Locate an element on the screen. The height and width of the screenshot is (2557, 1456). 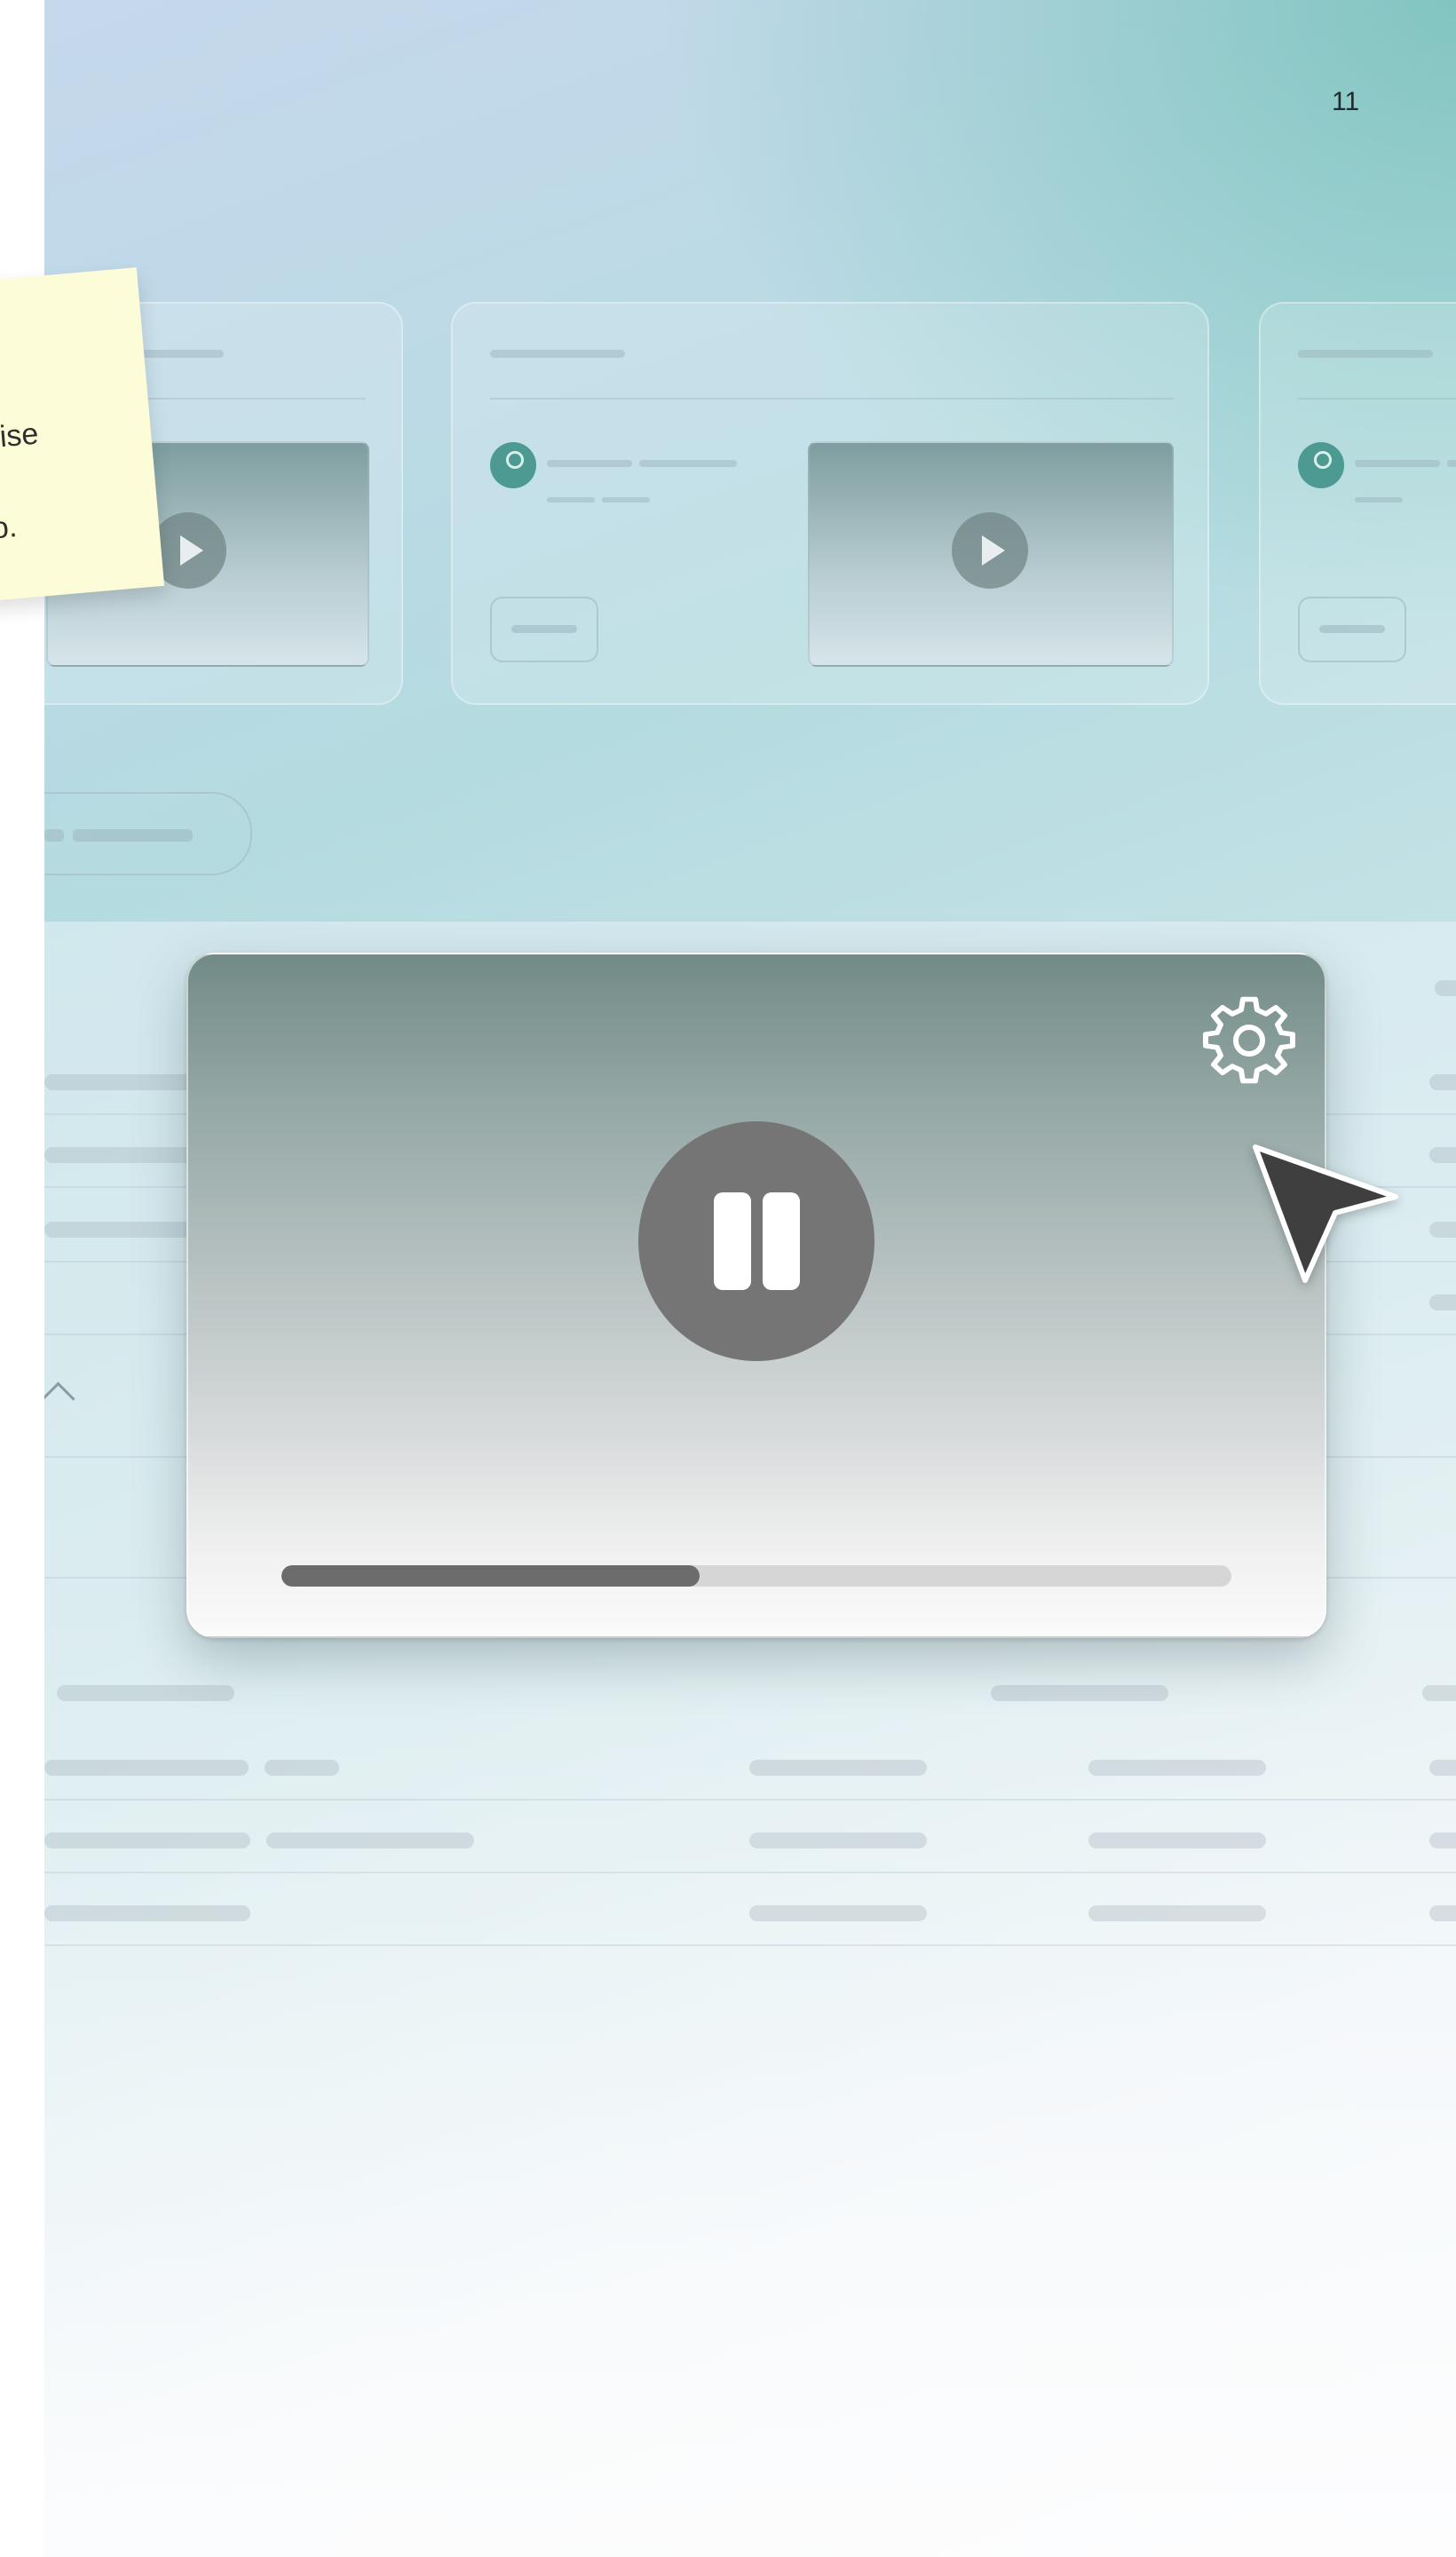
play-icon is located at coordinates (990, 550).